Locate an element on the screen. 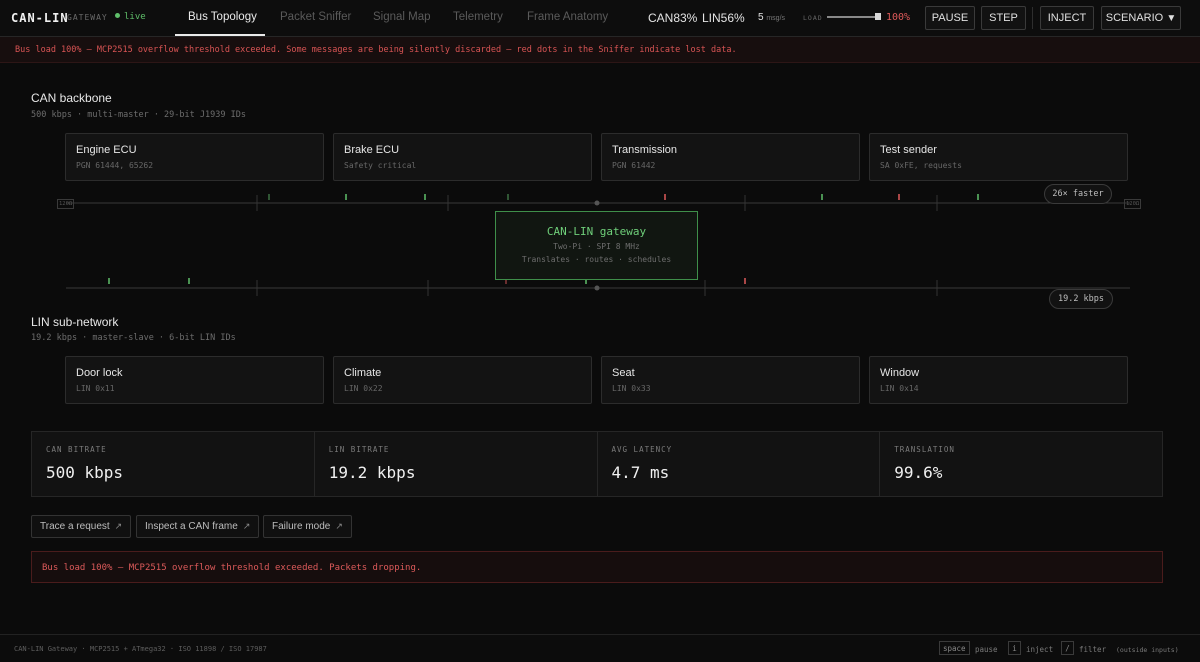  node-name: Window is located at coordinates (900, 373).